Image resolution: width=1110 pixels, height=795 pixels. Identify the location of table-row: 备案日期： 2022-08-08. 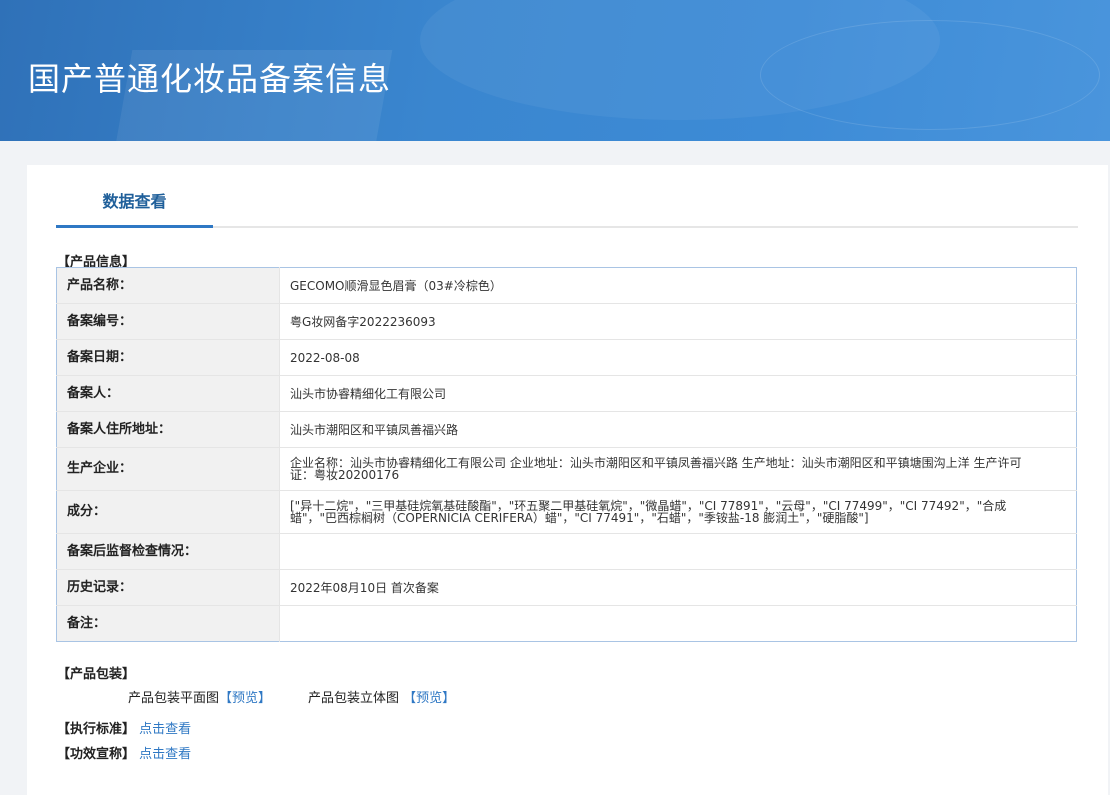
(566, 357).